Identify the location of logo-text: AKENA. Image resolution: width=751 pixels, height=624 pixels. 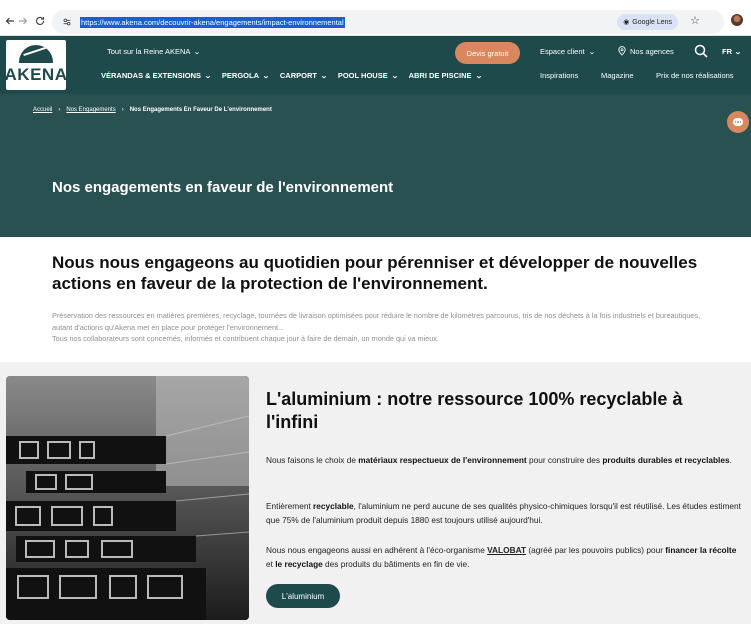
(36, 74).